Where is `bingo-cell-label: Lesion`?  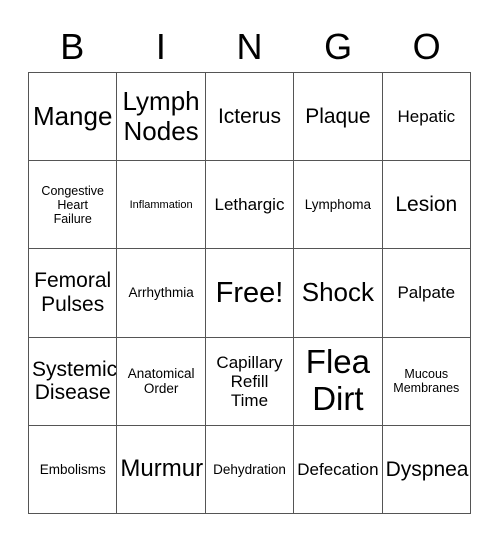 bingo-cell-label: Lesion is located at coordinates (426, 205).